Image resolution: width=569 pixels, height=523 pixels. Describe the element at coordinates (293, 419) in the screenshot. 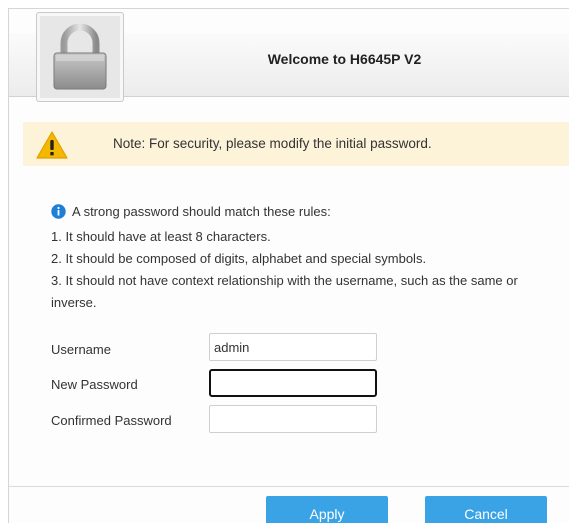

I see `confirmed-password-field` at that location.